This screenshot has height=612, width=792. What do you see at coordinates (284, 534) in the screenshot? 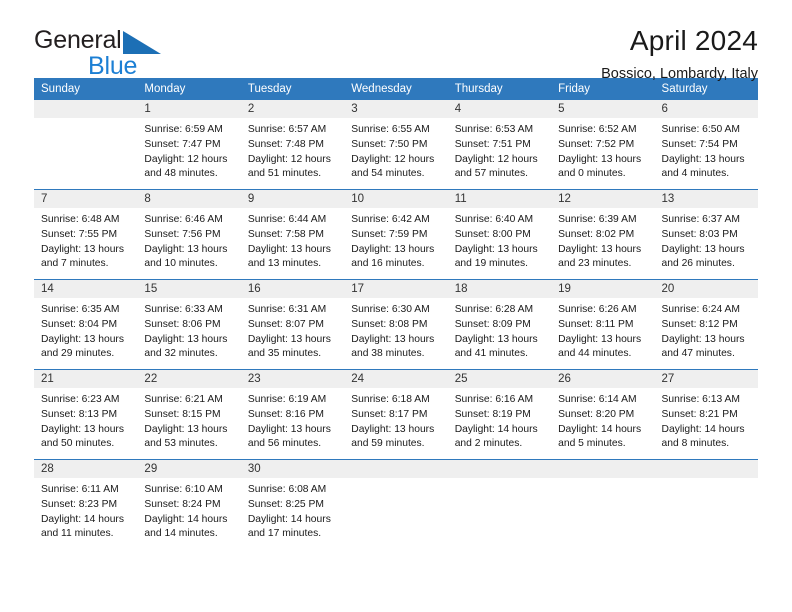
I see `daylight-text-line2: and 17 minutes.` at bounding box center [284, 534].